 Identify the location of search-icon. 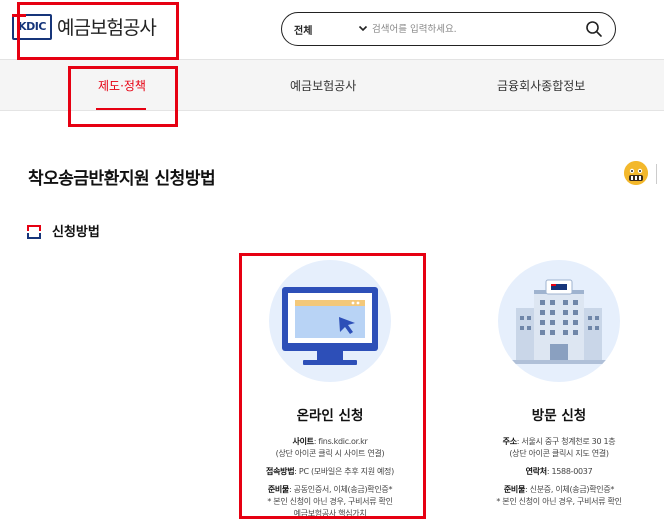
(594, 29).